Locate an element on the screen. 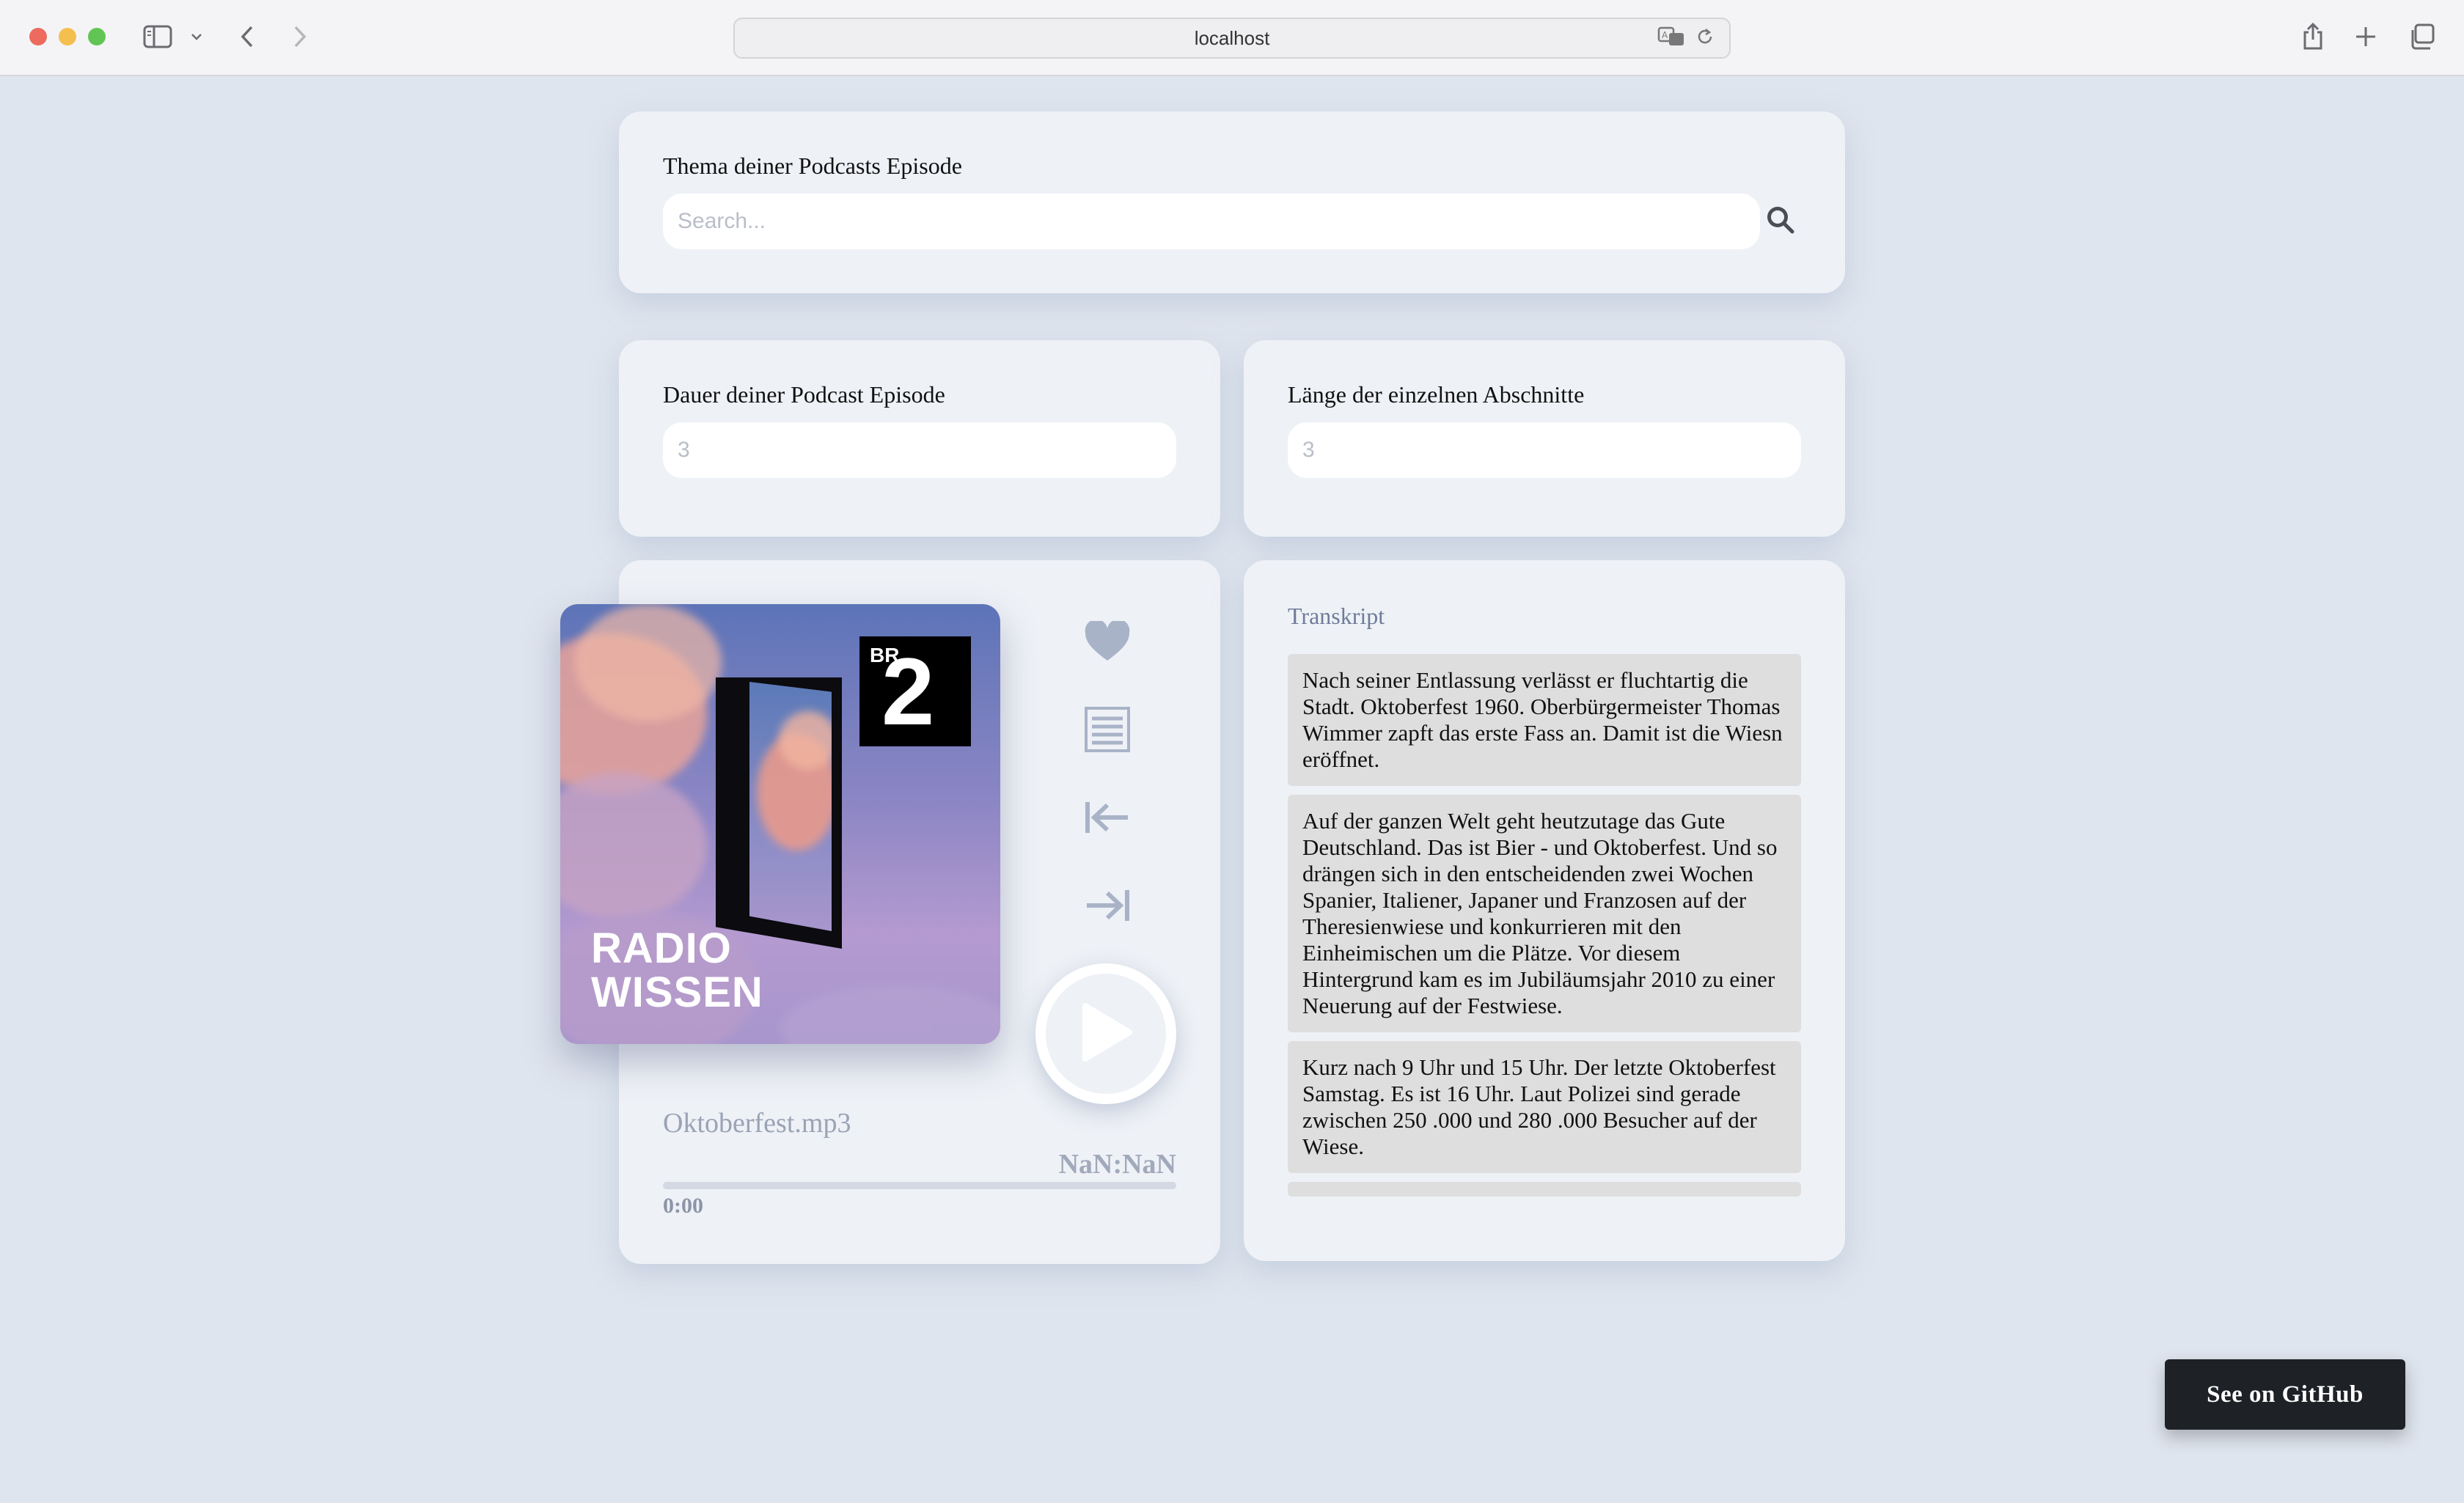  address-bar: localhost A is located at coordinates (1232, 38).